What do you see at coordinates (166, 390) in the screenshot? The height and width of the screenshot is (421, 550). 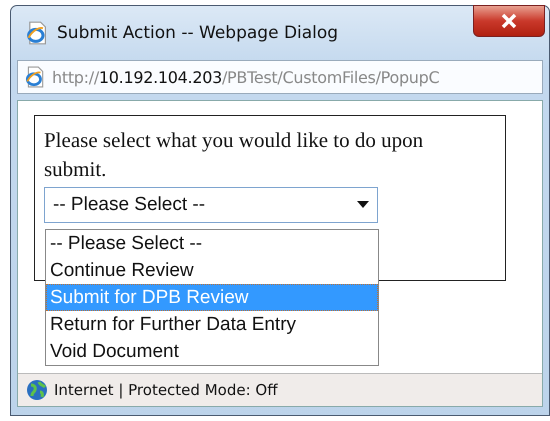 I see `status-text: Internet | Protected Mode: Off` at bounding box center [166, 390].